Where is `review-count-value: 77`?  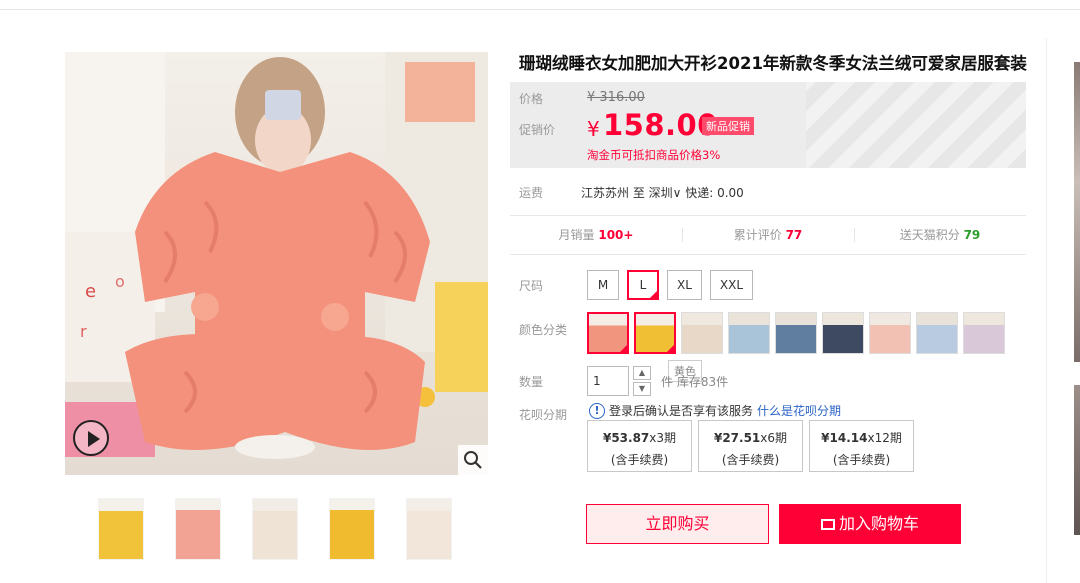 review-count-value: 77 is located at coordinates (794, 235).